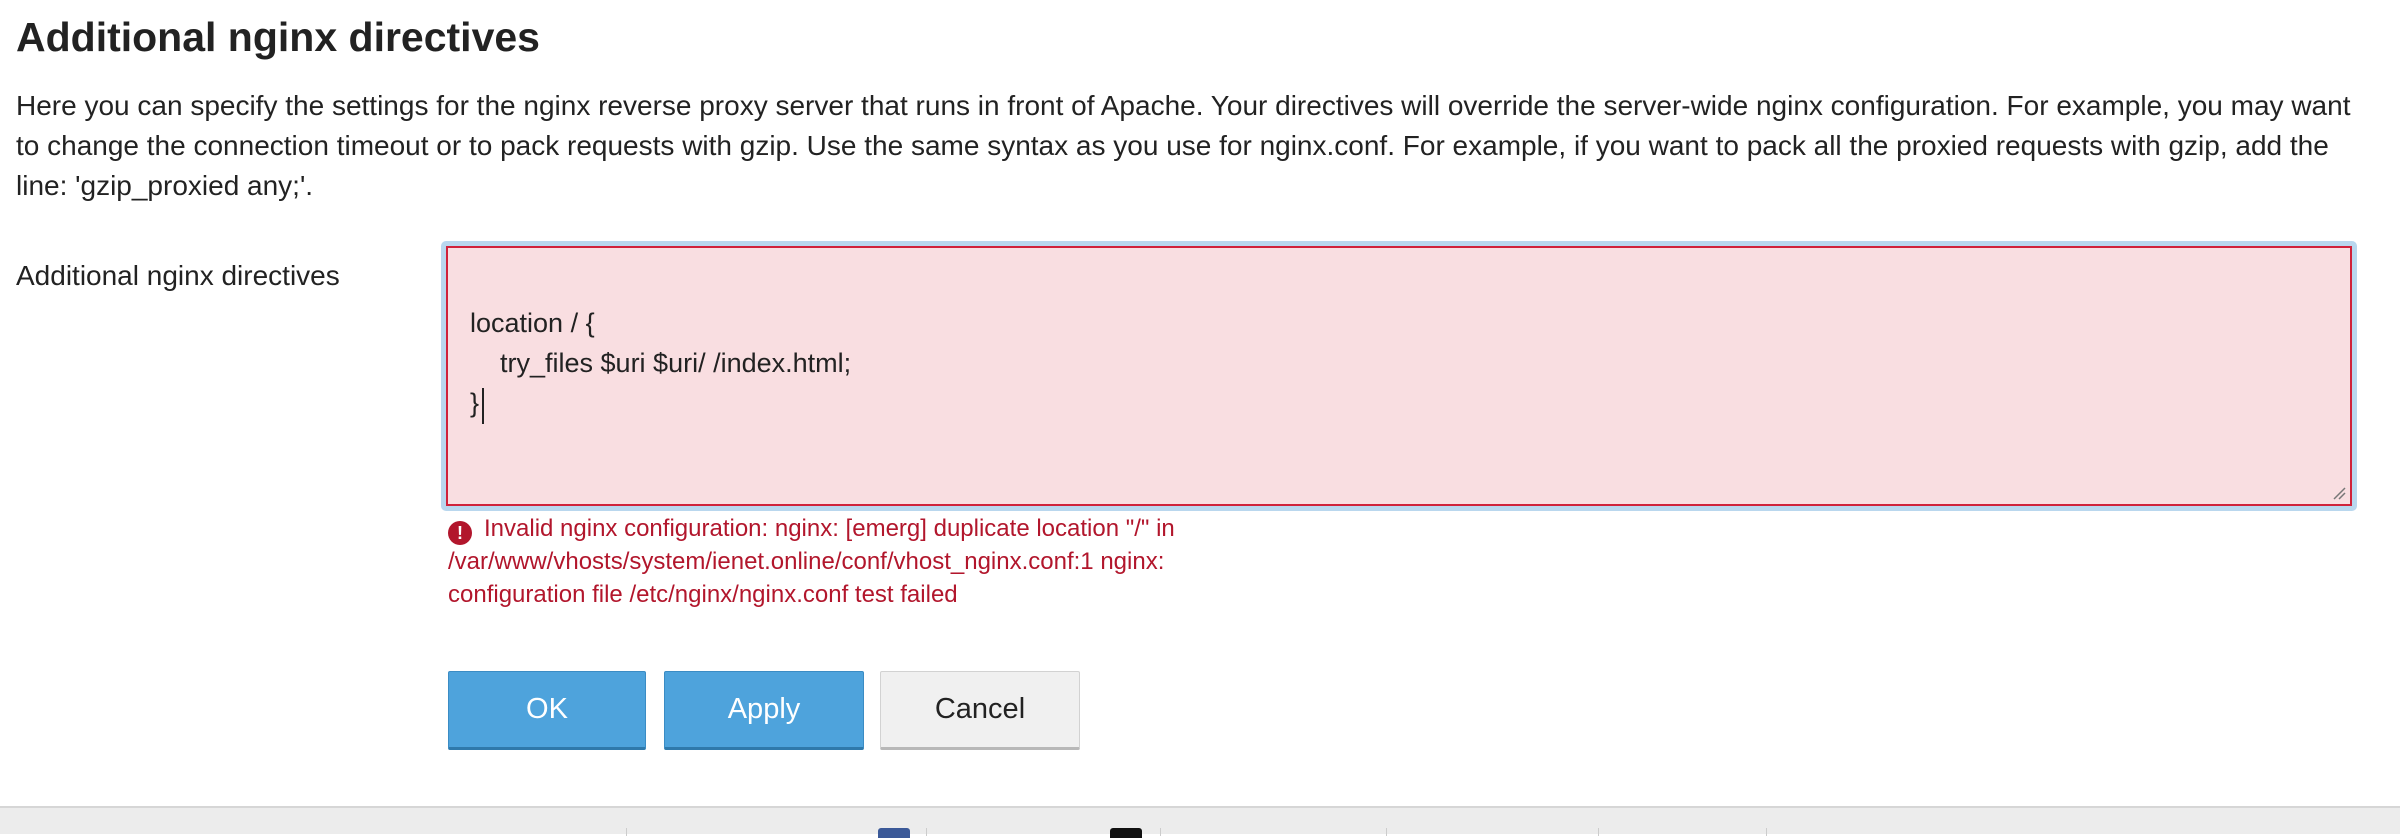 The width and height of the screenshot is (2400, 838). I want to click on ok-button: OK, so click(547, 710).